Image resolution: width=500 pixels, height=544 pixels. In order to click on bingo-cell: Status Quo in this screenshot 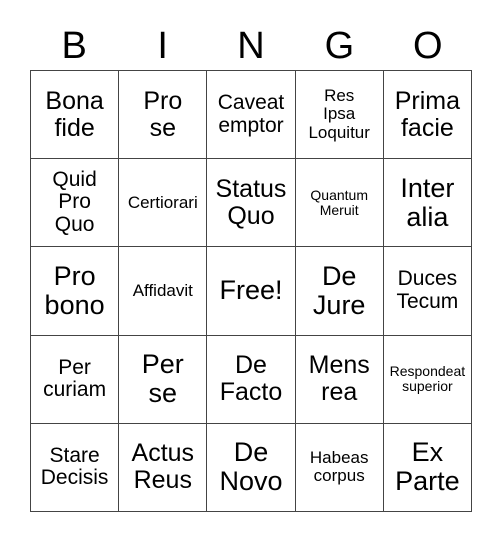, I will do `click(251, 203)`.